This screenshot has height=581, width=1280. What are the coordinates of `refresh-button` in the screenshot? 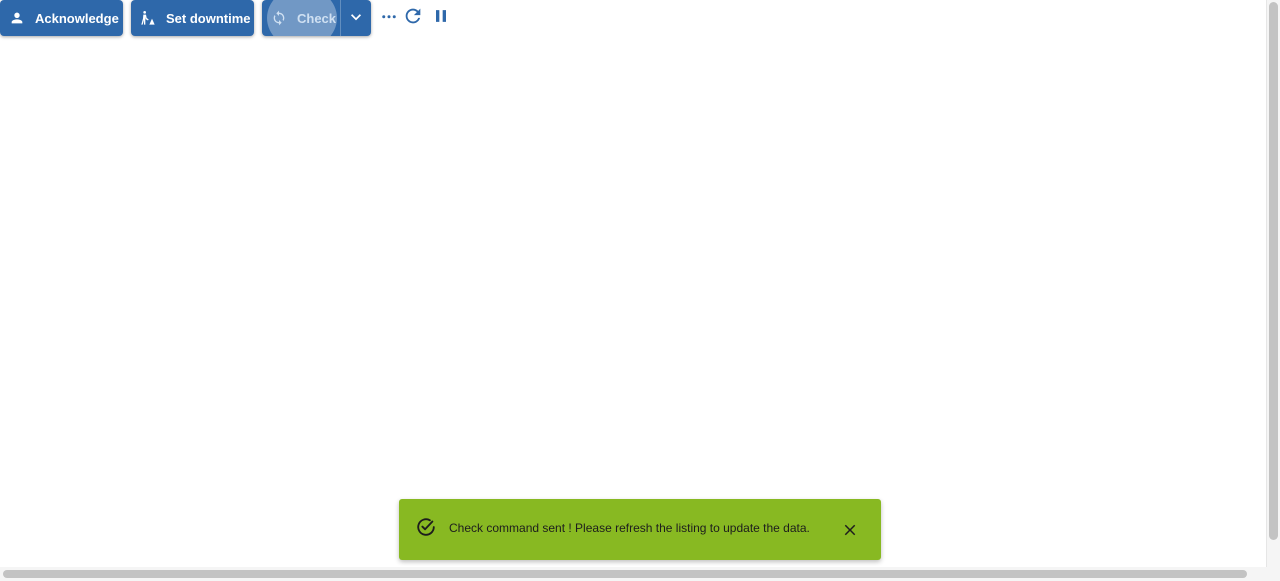 It's located at (413, 18).